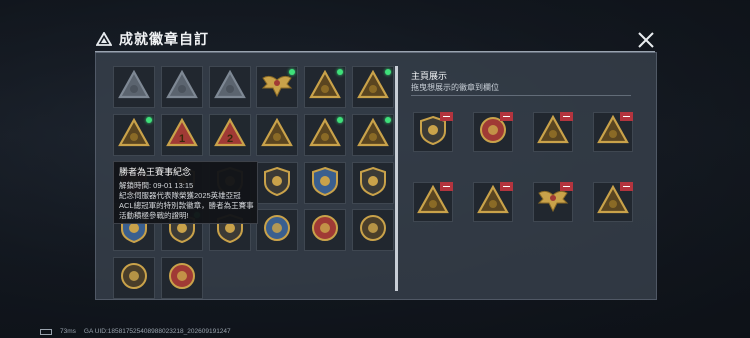 This screenshot has width=750, height=338. What do you see at coordinates (164, 39) in the screenshot?
I see `window-title: 成就徽章自訂` at bounding box center [164, 39].